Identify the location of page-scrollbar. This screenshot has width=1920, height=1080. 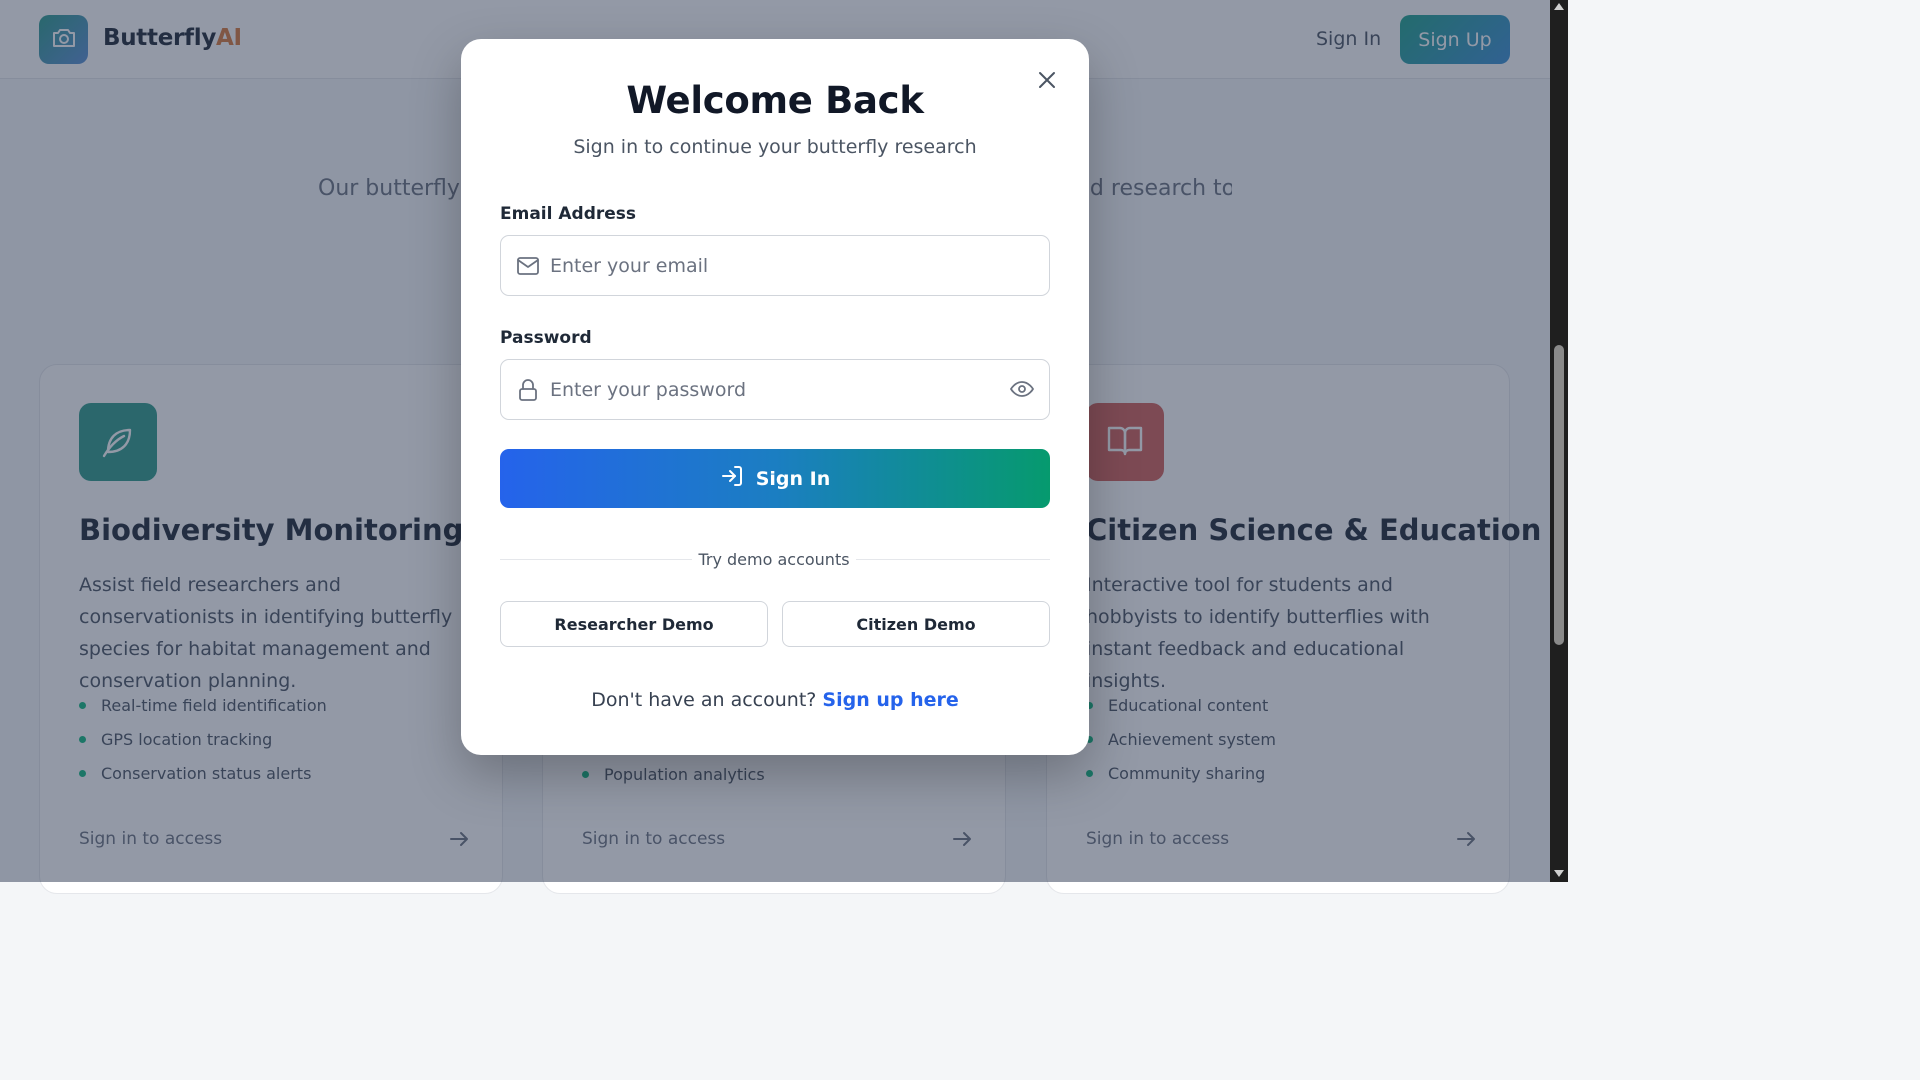
(1559, 441).